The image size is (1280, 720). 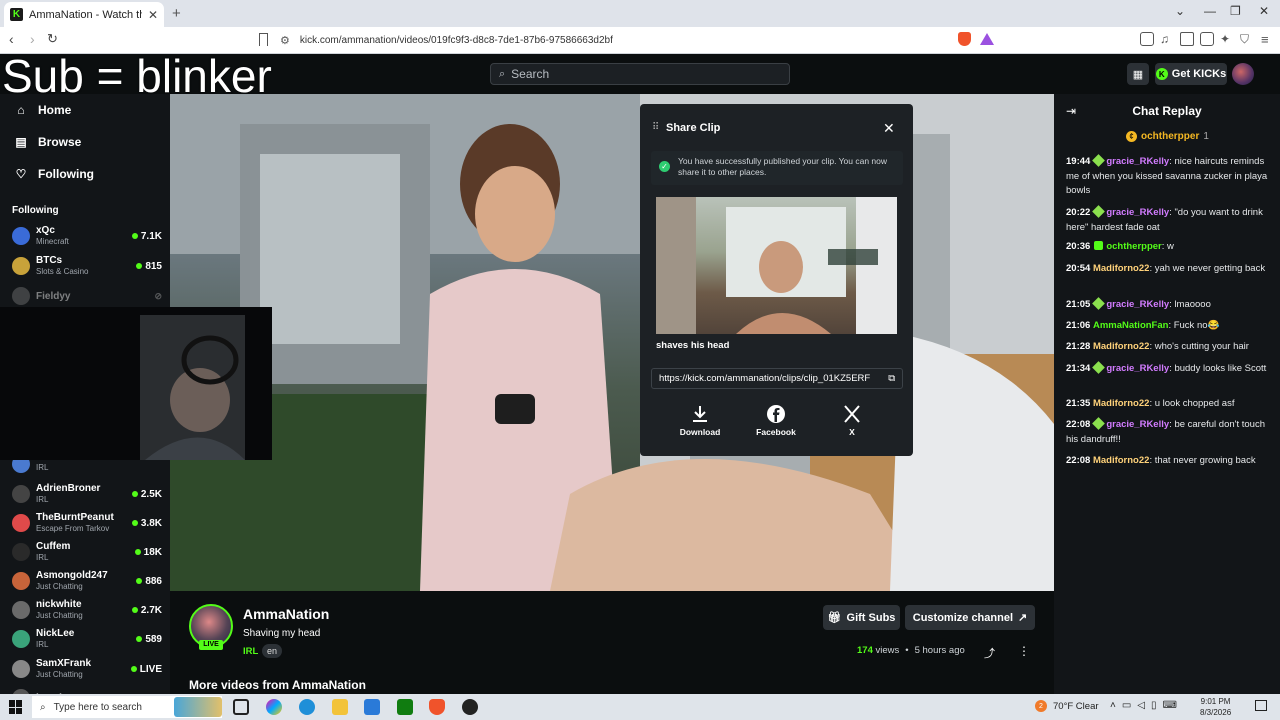 I want to click on notifications-icon, so click(x=1261, y=705).